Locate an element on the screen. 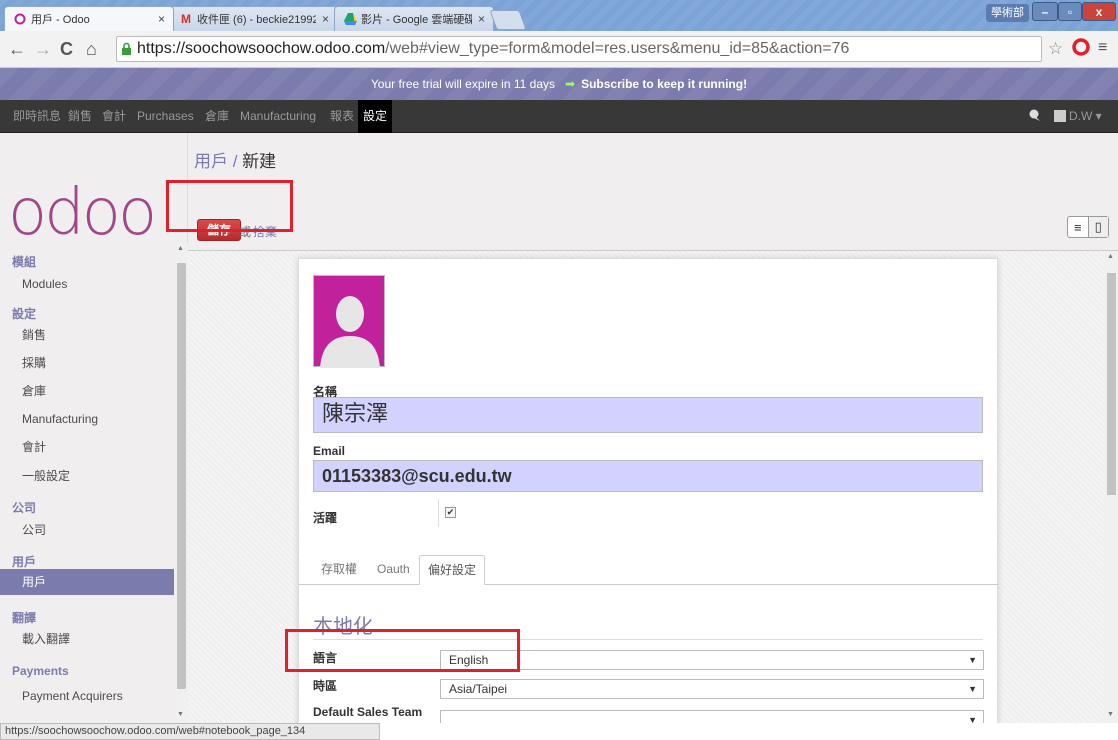 The width and height of the screenshot is (1118, 740). field-divider is located at coordinates (438, 513).